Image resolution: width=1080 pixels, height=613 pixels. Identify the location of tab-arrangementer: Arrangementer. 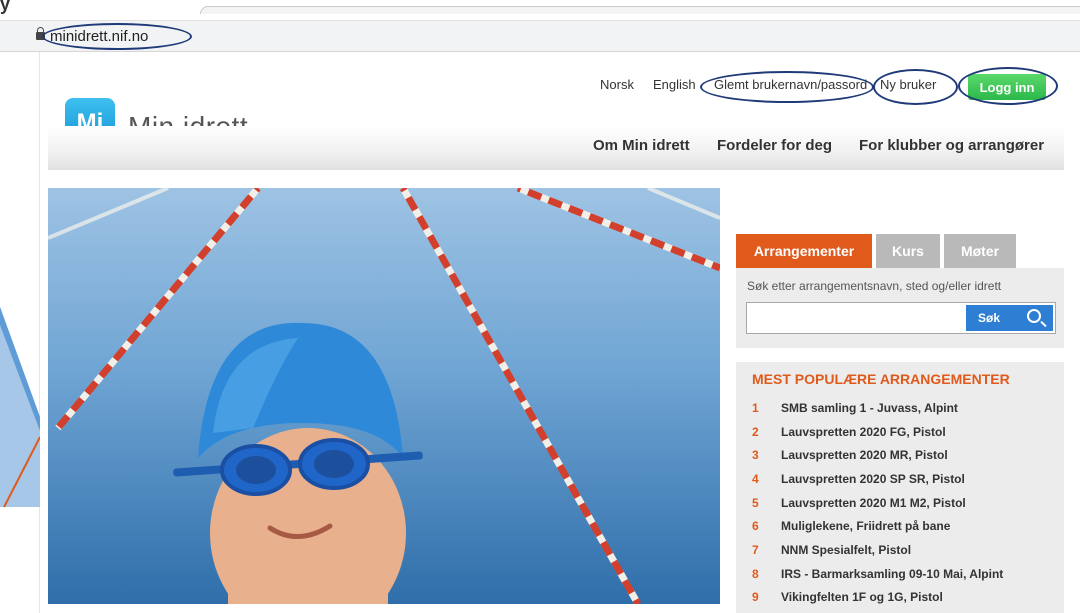
(804, 251).